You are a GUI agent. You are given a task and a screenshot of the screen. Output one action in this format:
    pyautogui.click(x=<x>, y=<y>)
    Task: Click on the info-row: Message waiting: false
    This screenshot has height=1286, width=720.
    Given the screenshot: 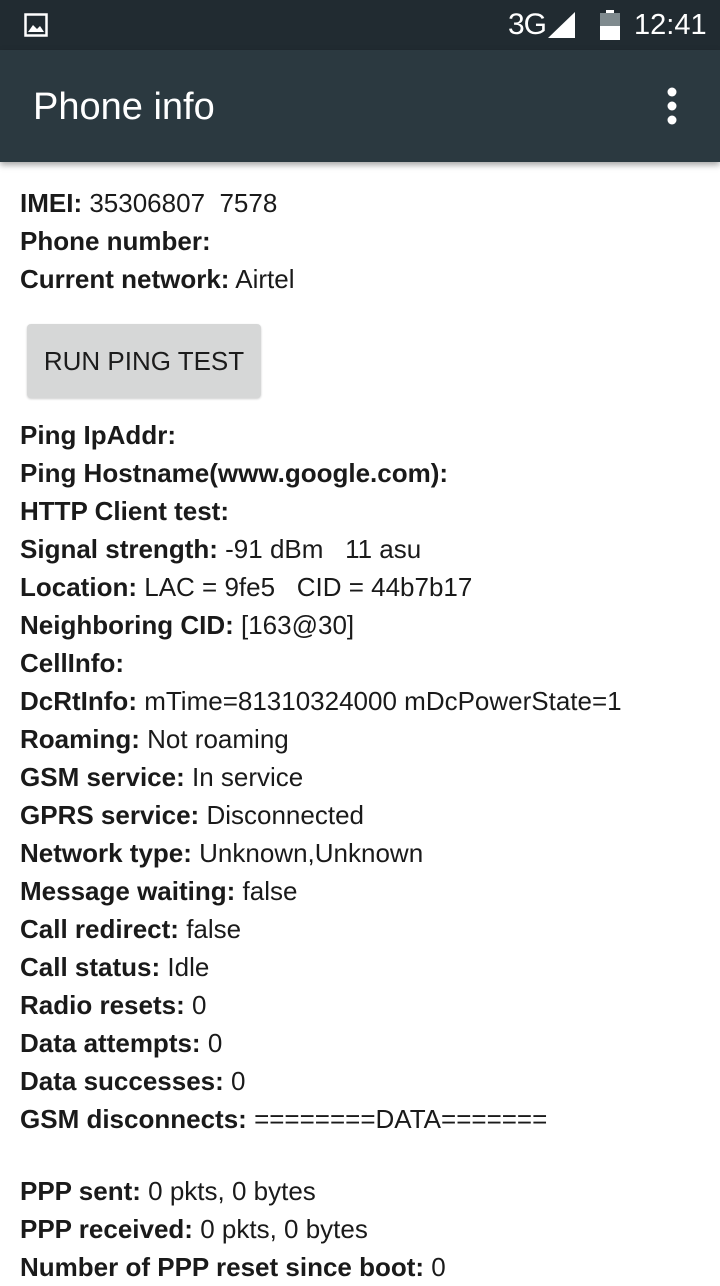 What is the action you would take?
    pyautogui.click(x=365, y=891)
    